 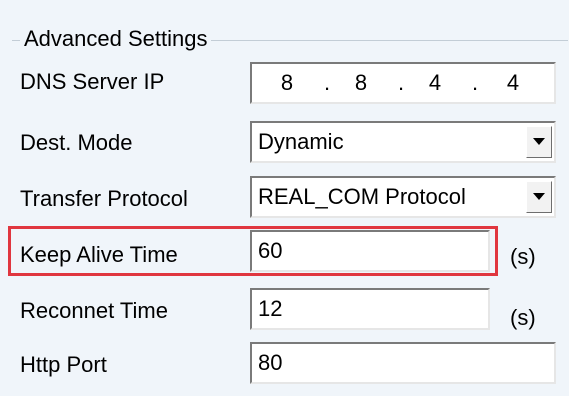 I want to click on ip-octet-4: 4, so click(x=513, y=83).